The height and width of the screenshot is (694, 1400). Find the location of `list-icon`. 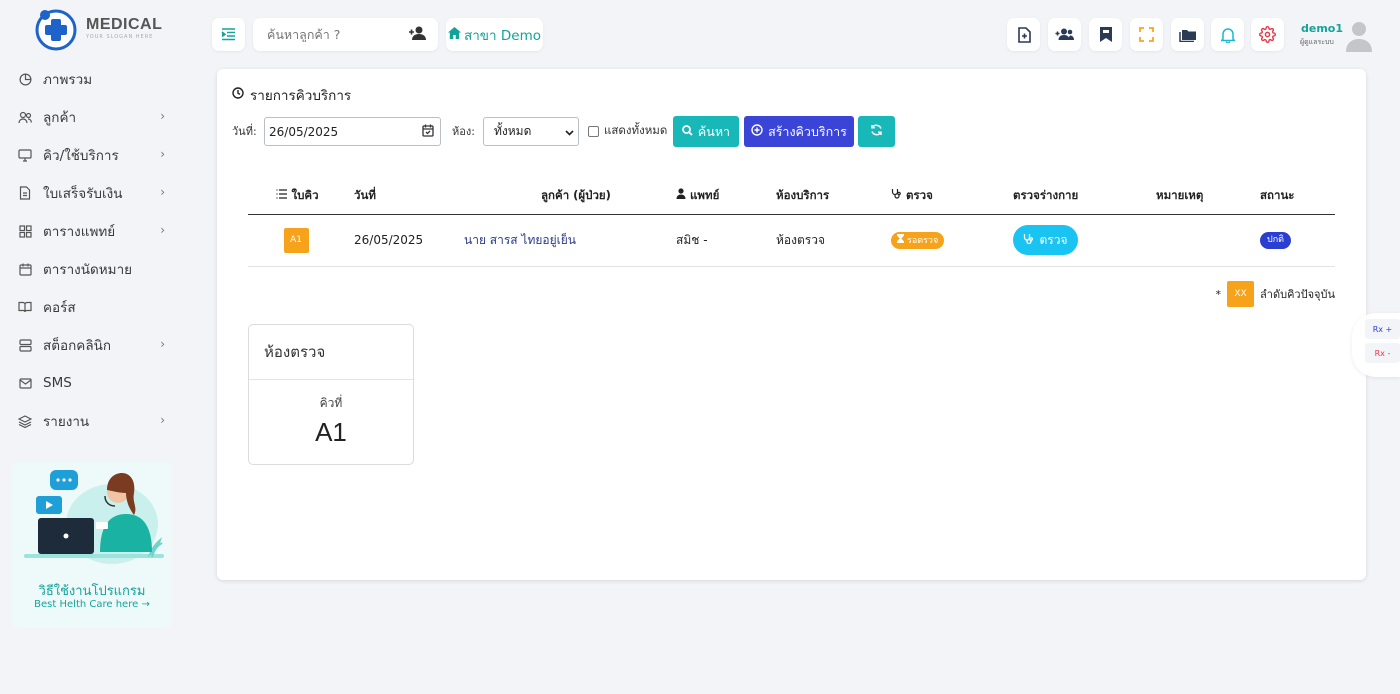

list-icon is located at coordinates (282, 195).